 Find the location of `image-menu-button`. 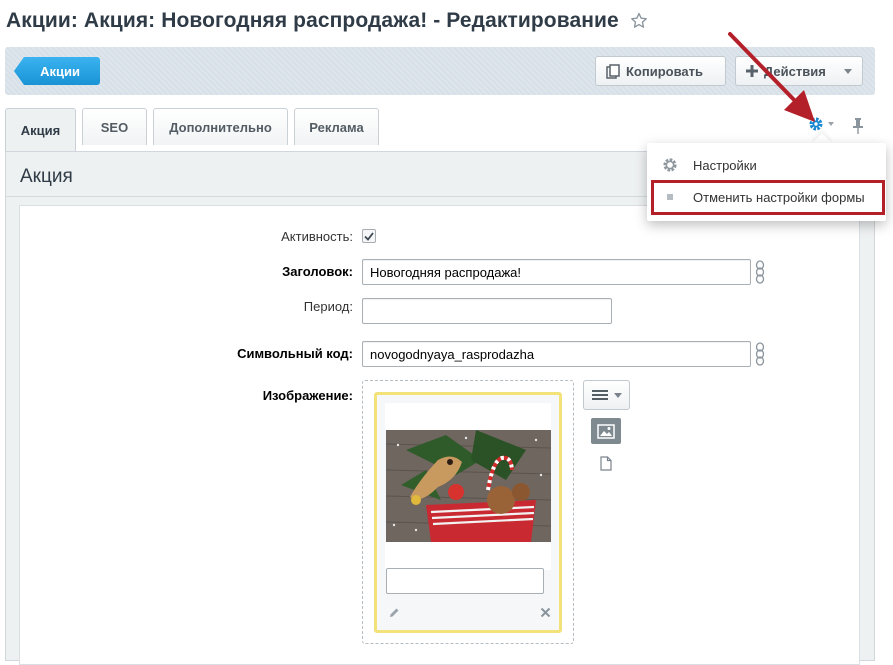

image-menu-button is located at coordinates (606, 395).